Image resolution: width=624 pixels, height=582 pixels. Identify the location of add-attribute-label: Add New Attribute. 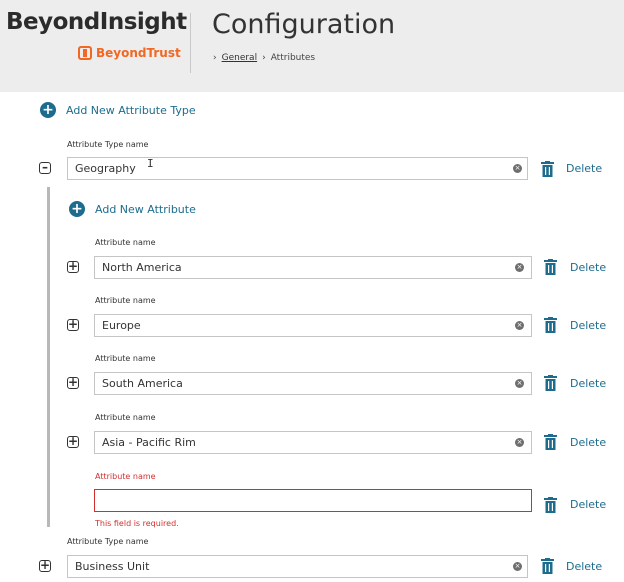
(145, 209).